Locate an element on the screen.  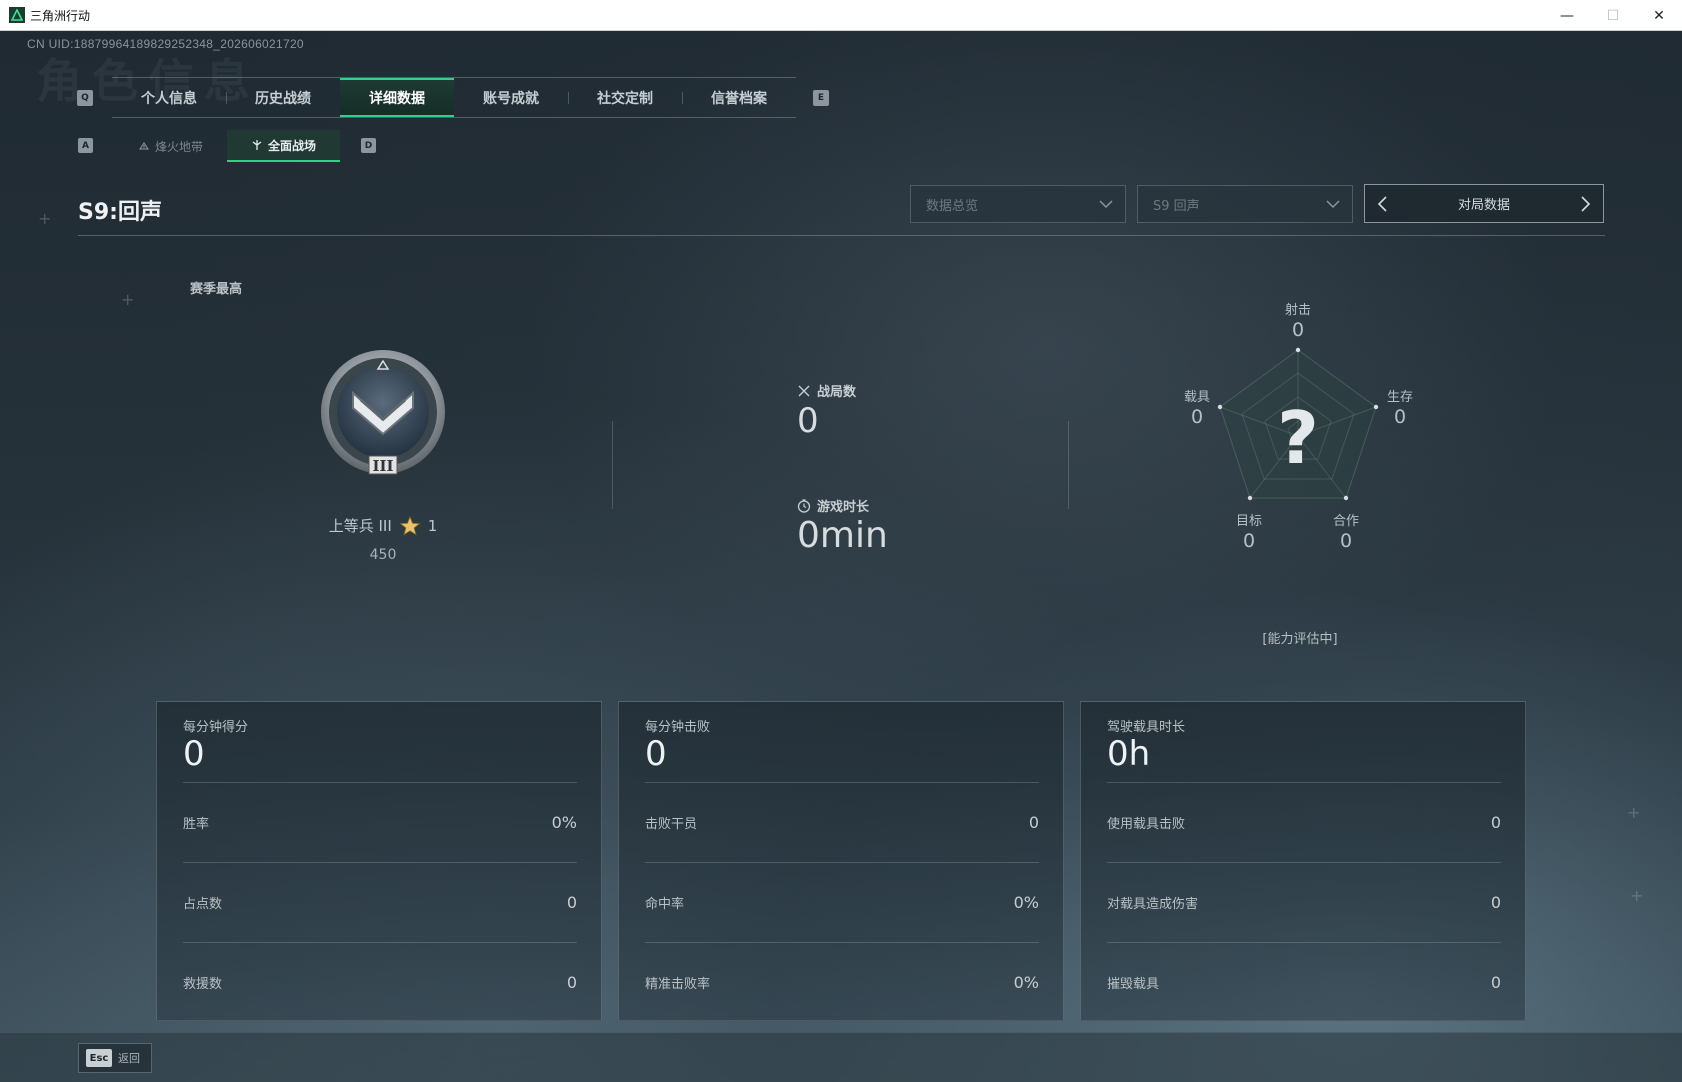
back-button: Esc 返回 is located at coordinates (115, 1058).